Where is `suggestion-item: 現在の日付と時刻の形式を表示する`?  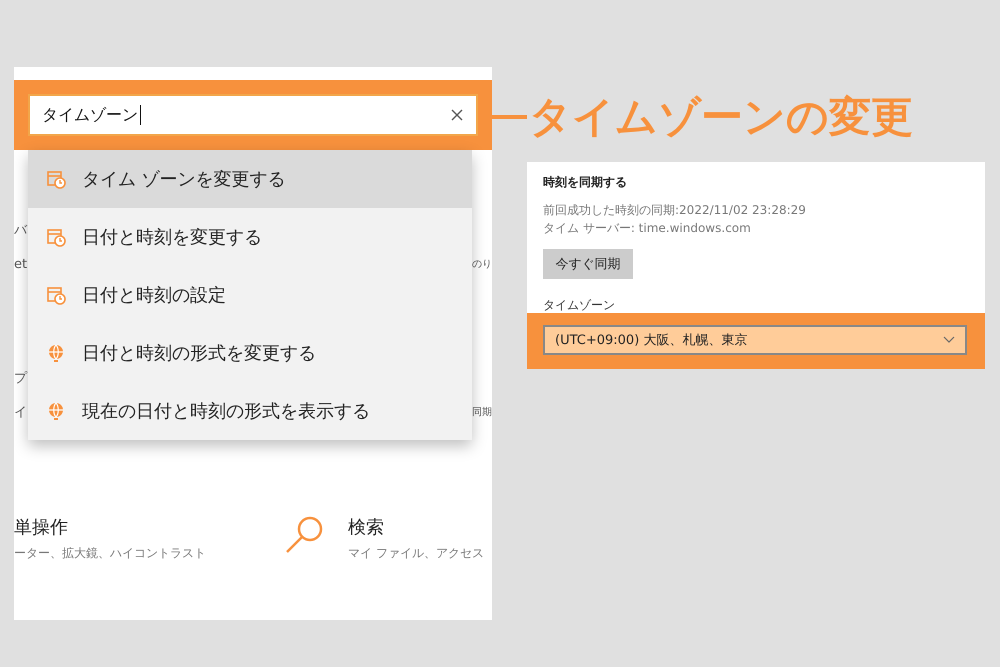 suggestion-item: 現在の日付と時刻の形式を表示する is located at coordinates (250, 411).